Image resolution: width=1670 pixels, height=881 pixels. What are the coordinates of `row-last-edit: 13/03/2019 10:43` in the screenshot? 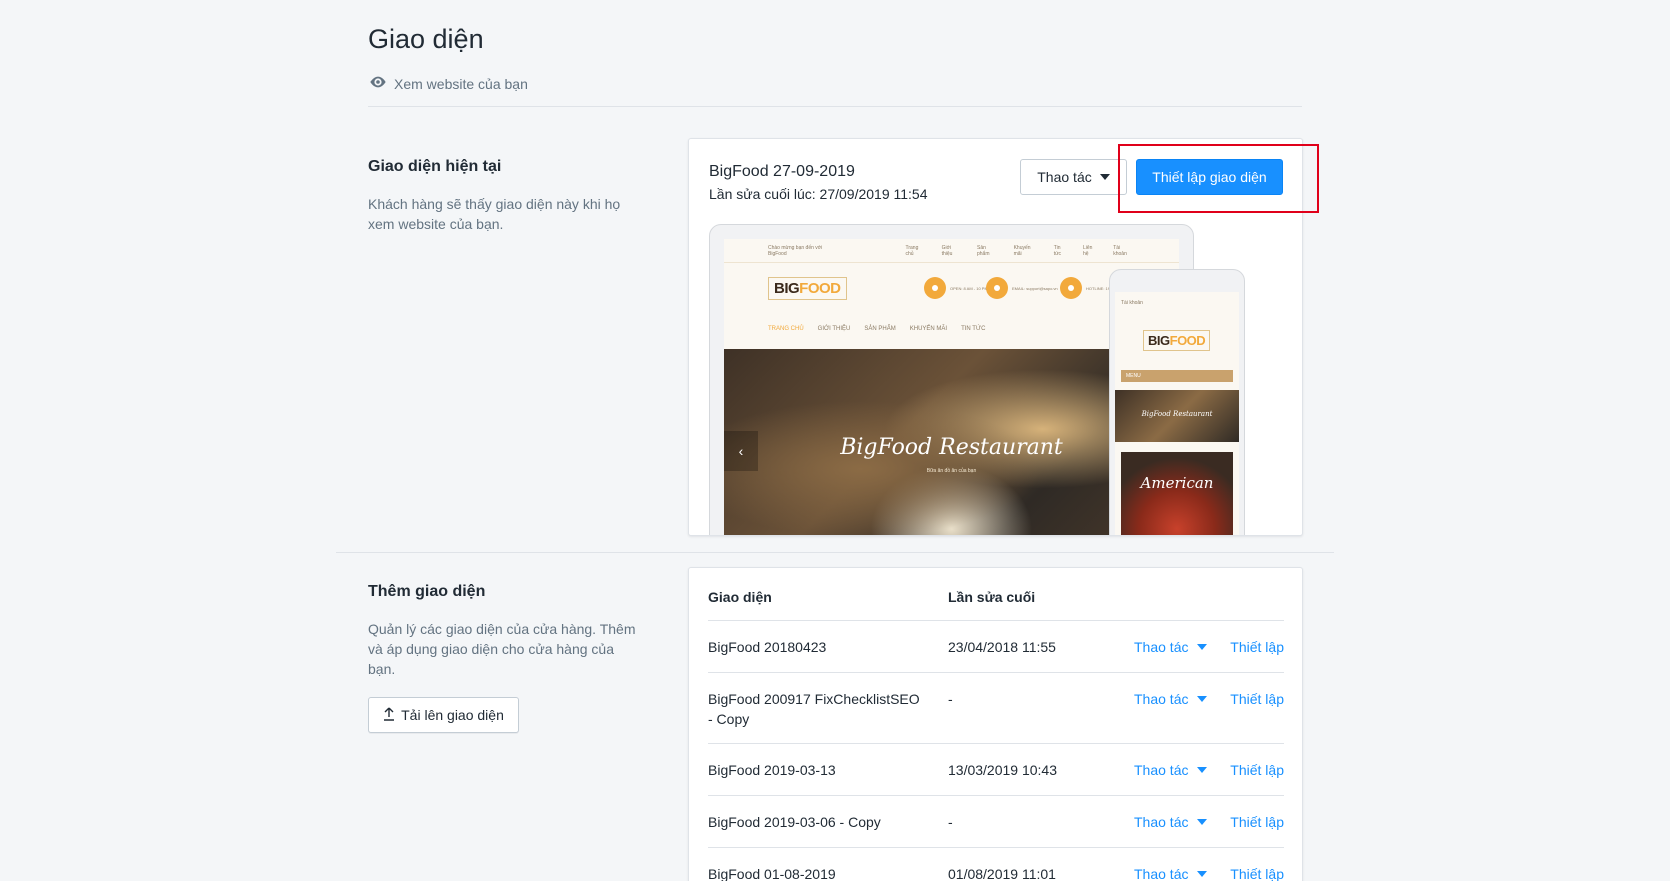 It's located at (1002, 770).